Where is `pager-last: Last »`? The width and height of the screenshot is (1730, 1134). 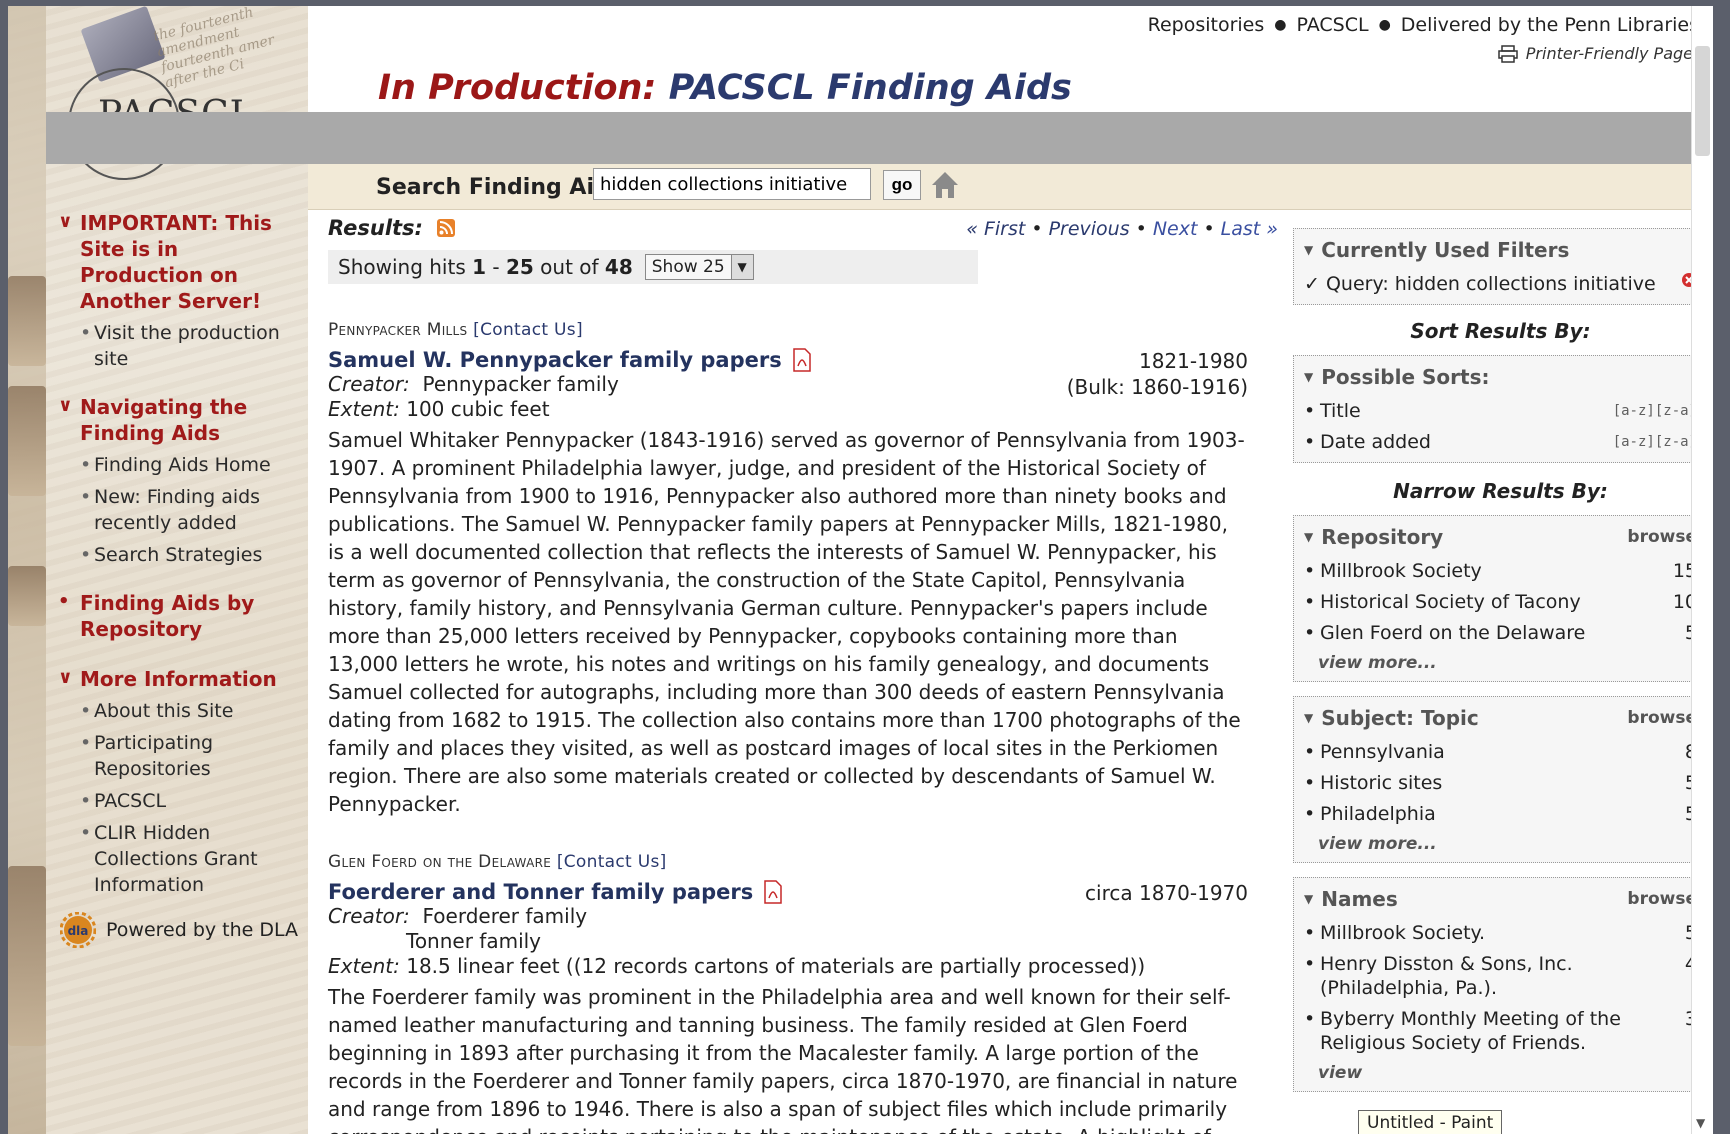 pager-last: Last » is located at coordinates (1249, 229).